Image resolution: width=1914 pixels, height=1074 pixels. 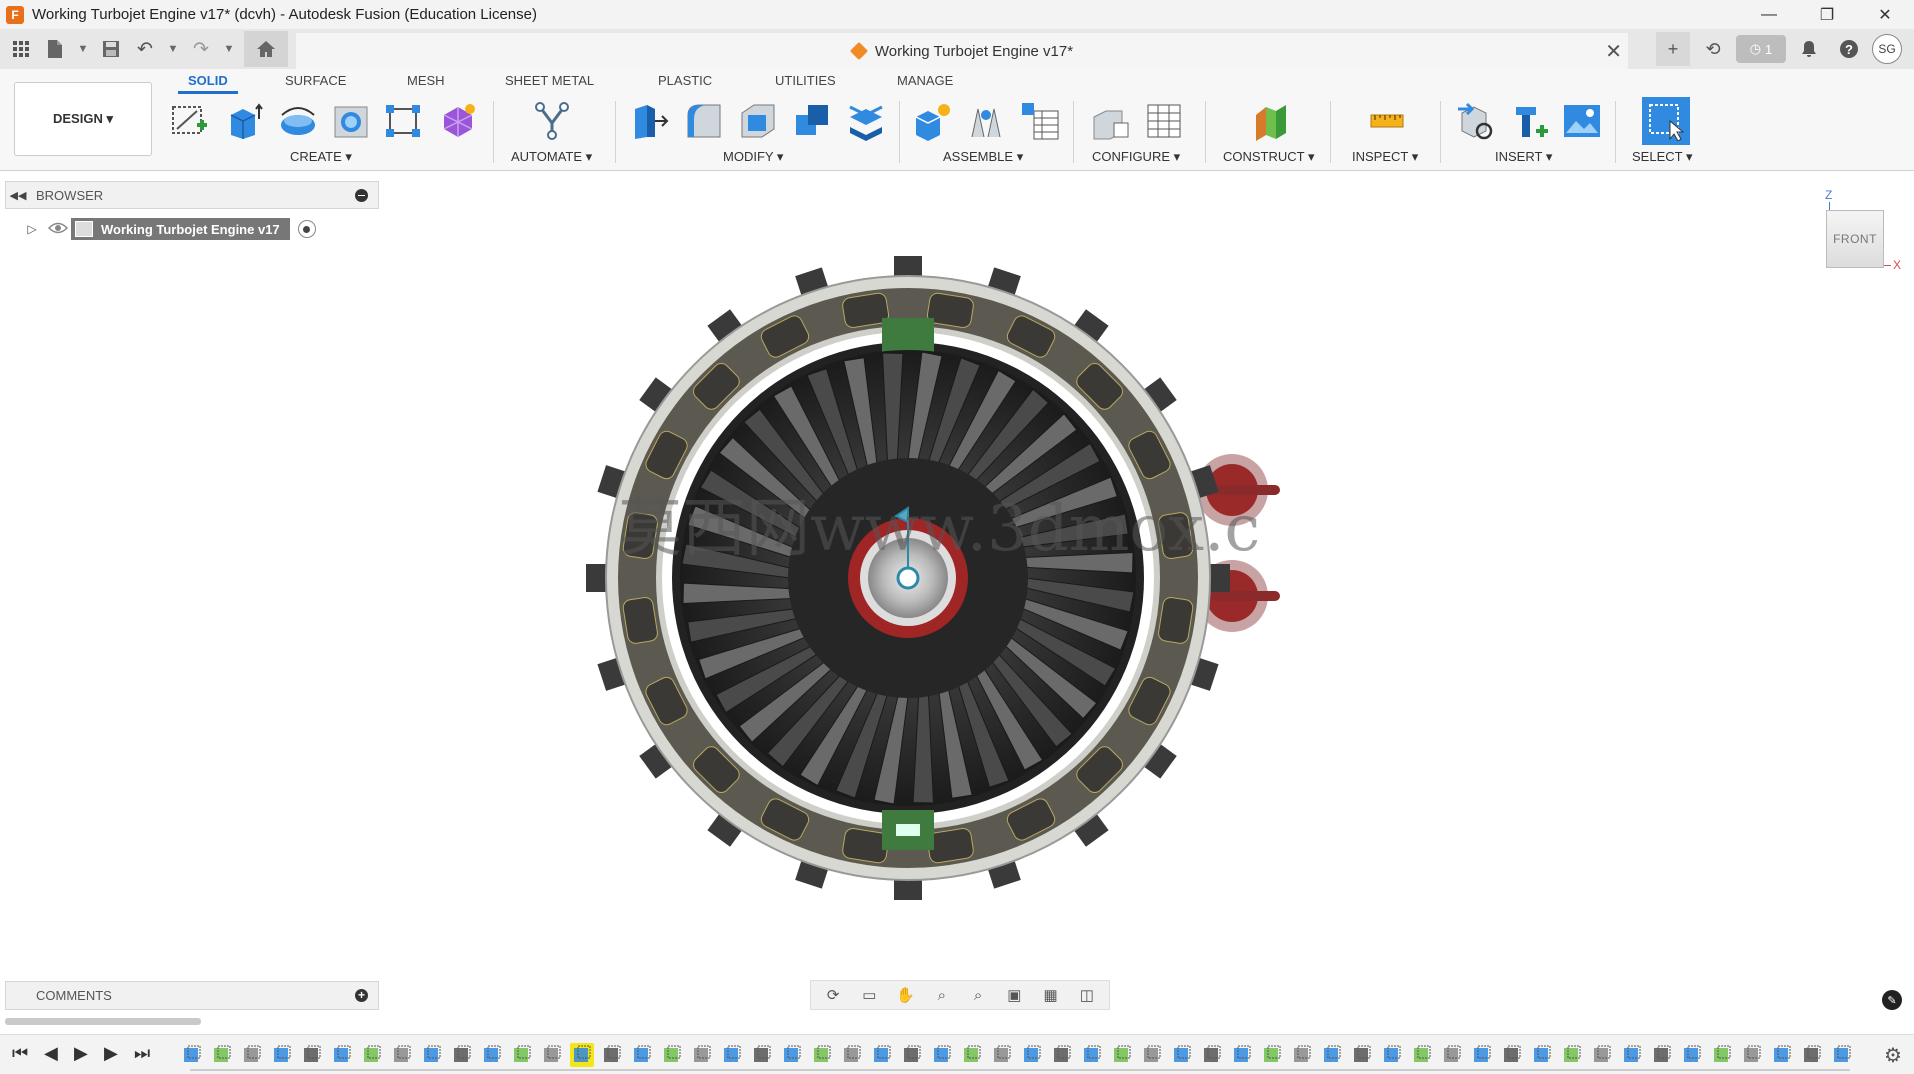 I want to click on close-tab-icon: ✕, so click(x=1613, y=51).